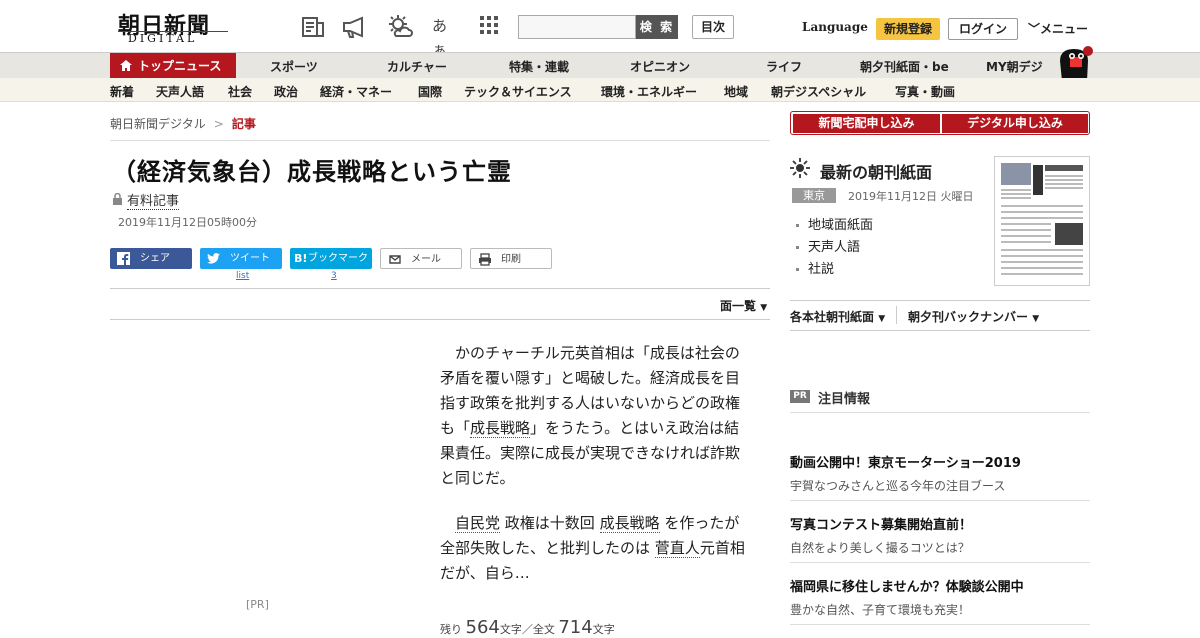 The height and width of the screenshot is (638, 1200). What do you see at coordinates (122, 91) in the screenshot?
I see `subnav-item-new: 新着` at bounding box center [122, 91].